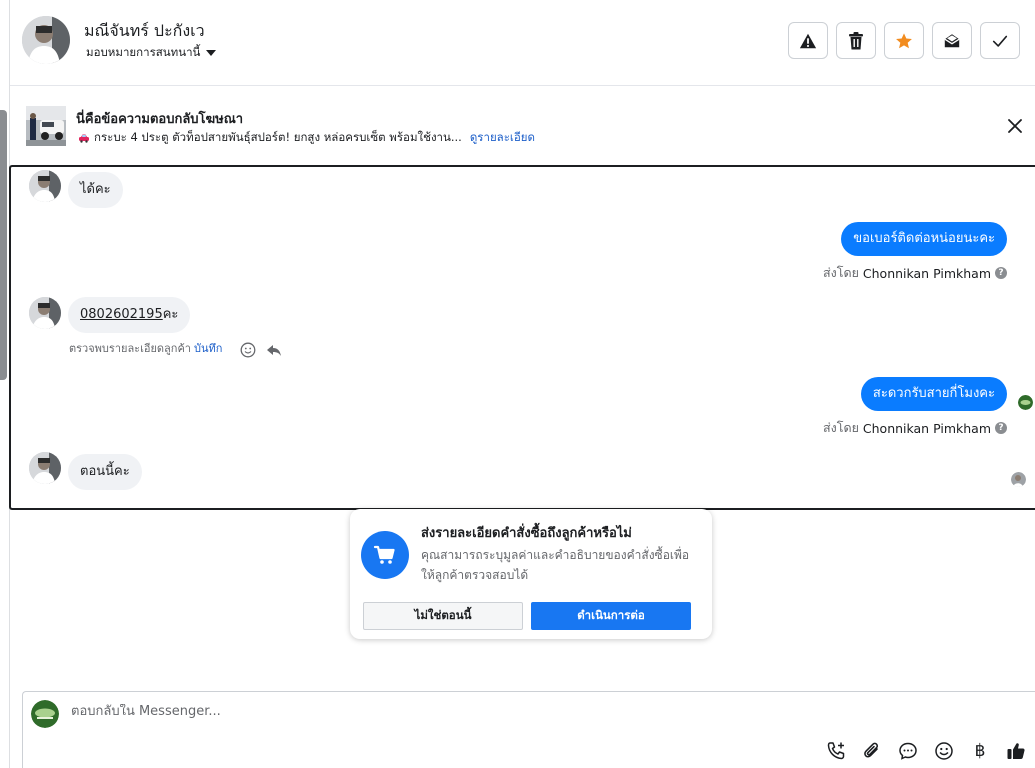 This screenshot has height=768, width=1035. I want to click on mark-unread-button, so click(952, 40).